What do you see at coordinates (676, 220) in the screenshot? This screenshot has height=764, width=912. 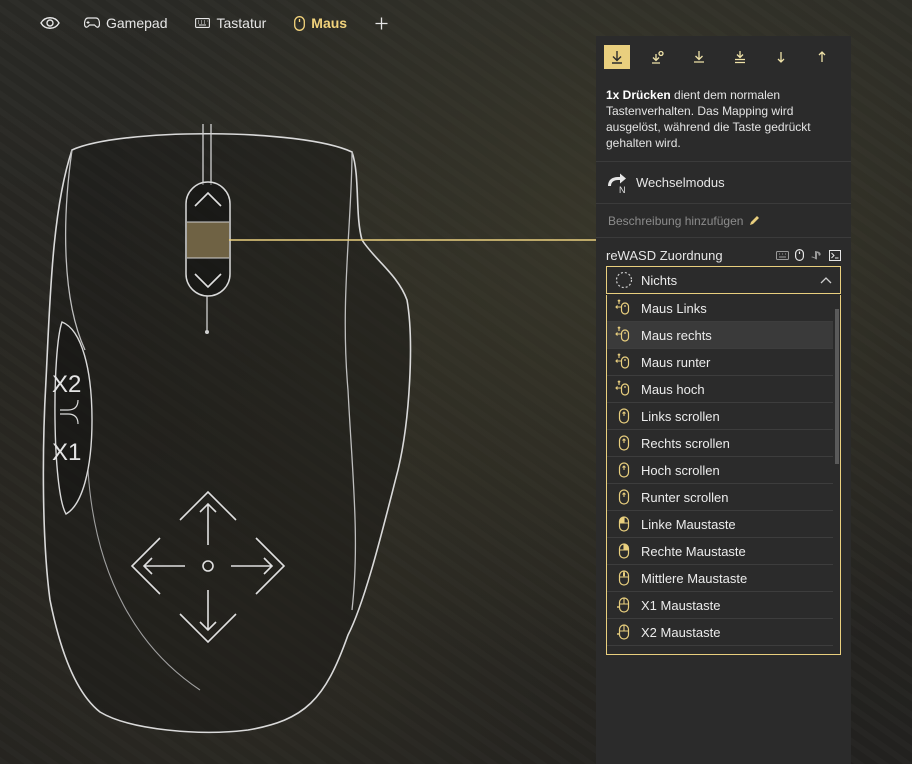 I see `add-description-label: Beschreibung hinzufügen` at bounding box center [676, 220].